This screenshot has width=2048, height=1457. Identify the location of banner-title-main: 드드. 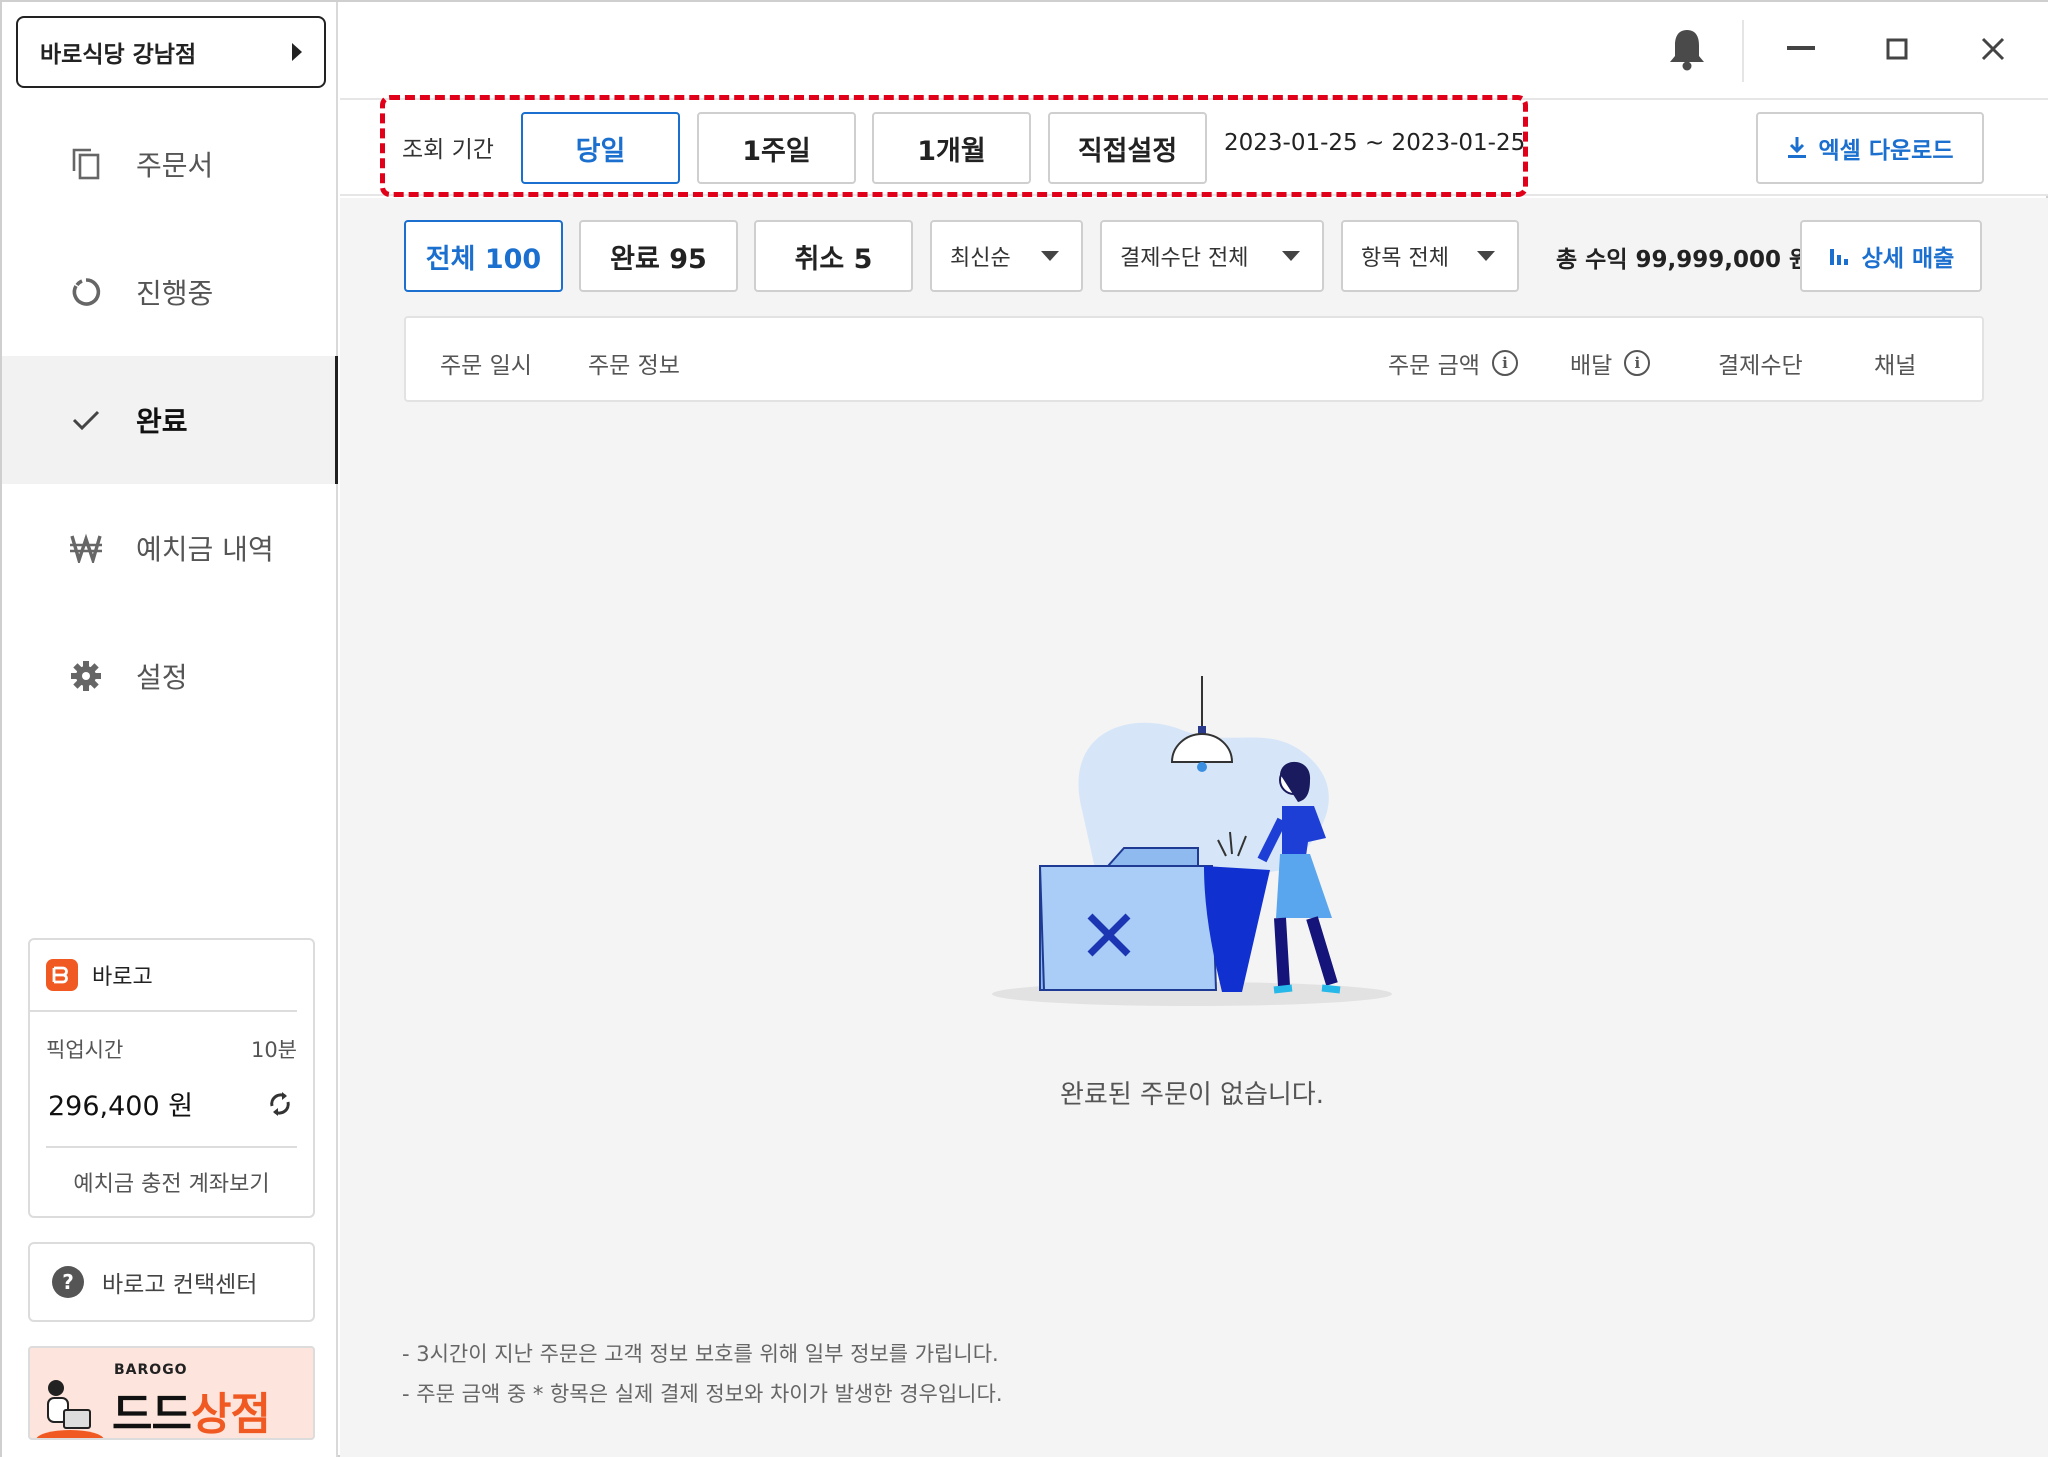
(152, 1414).